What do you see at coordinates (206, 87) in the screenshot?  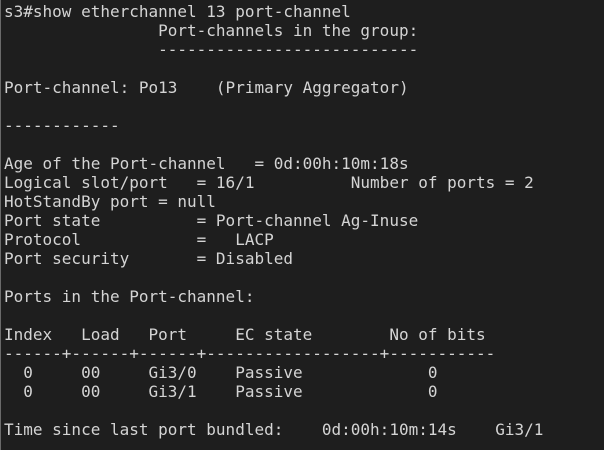 I see `port-channel-name: Port-channel: Po13 (Primary Aggregator)` at bounding box center [206, 87].